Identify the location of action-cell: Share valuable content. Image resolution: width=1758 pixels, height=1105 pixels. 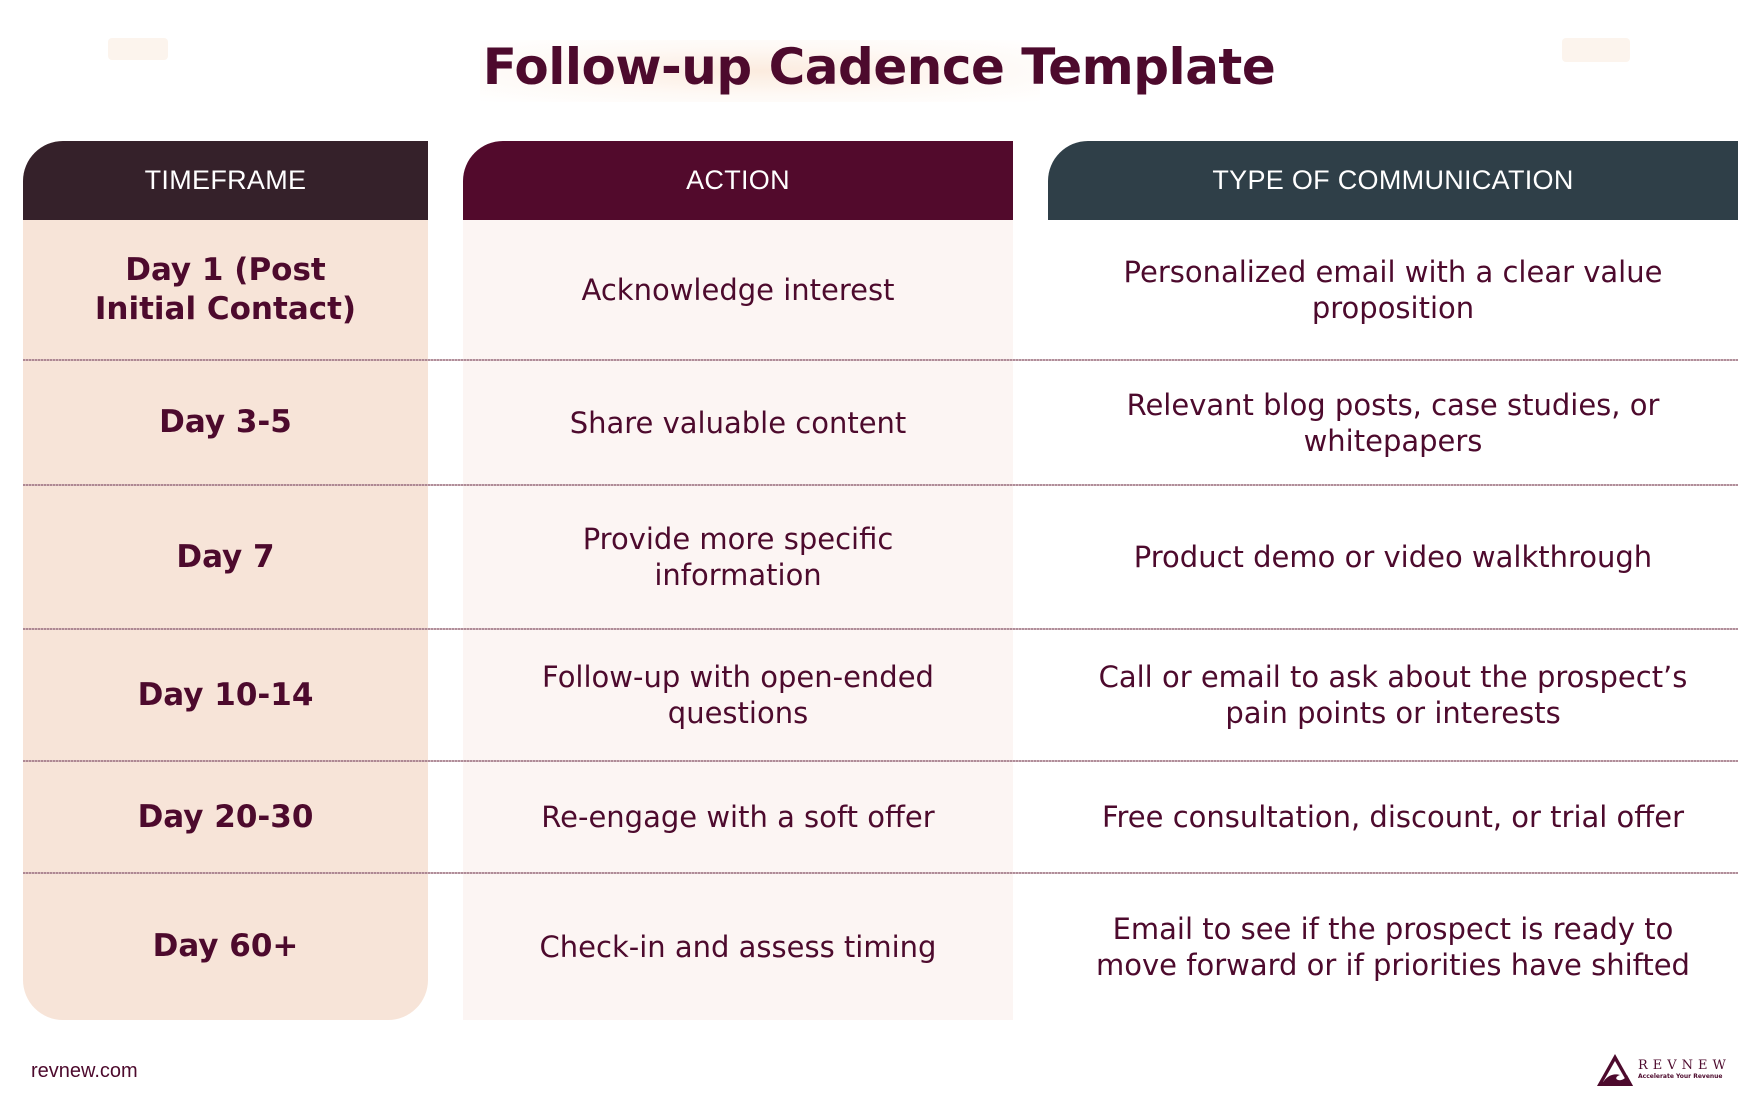
(738, 422).